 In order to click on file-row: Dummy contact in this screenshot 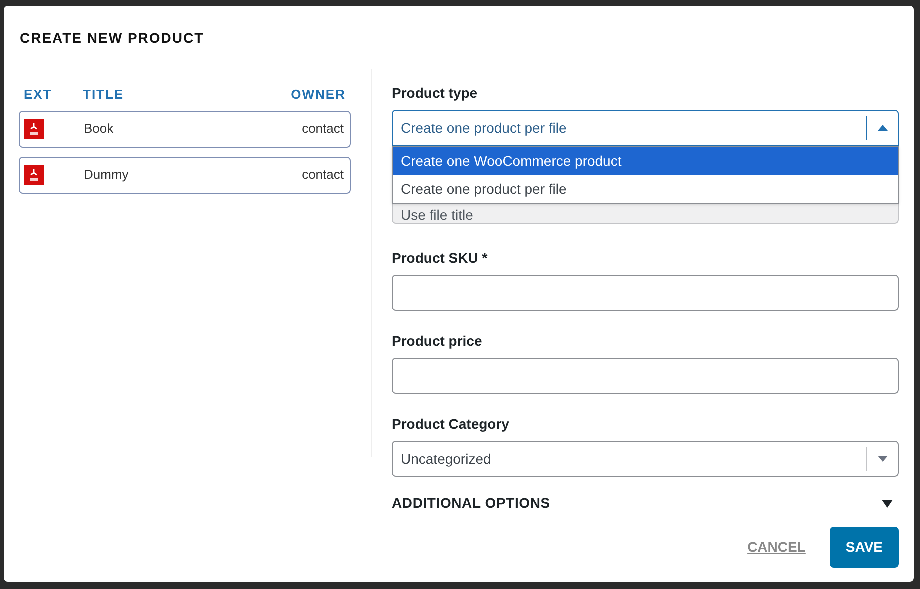, I will do `click(185, 175)`.